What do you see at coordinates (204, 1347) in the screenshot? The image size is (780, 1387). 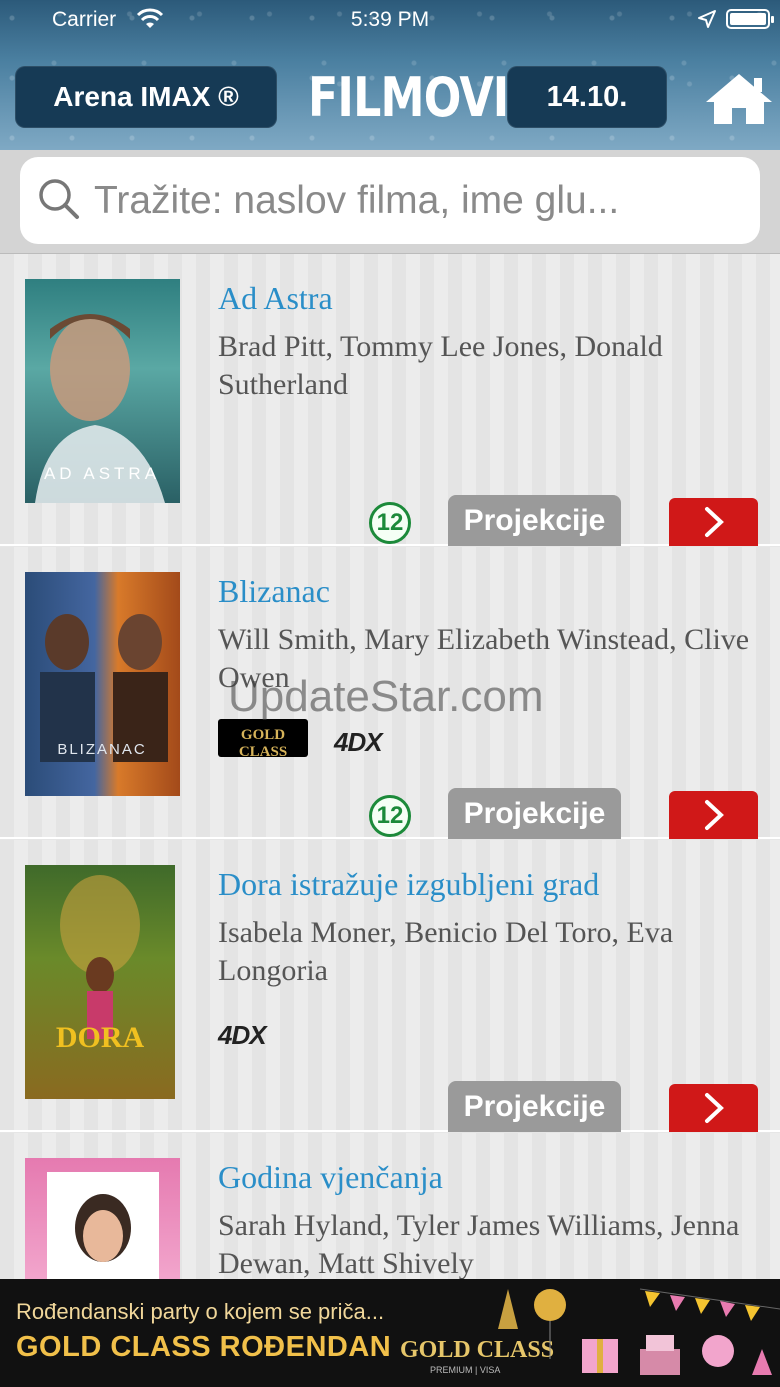 I see `banner-headline: GOLD CLASS ROĐENDAN` at bounding box center [204, 1347].